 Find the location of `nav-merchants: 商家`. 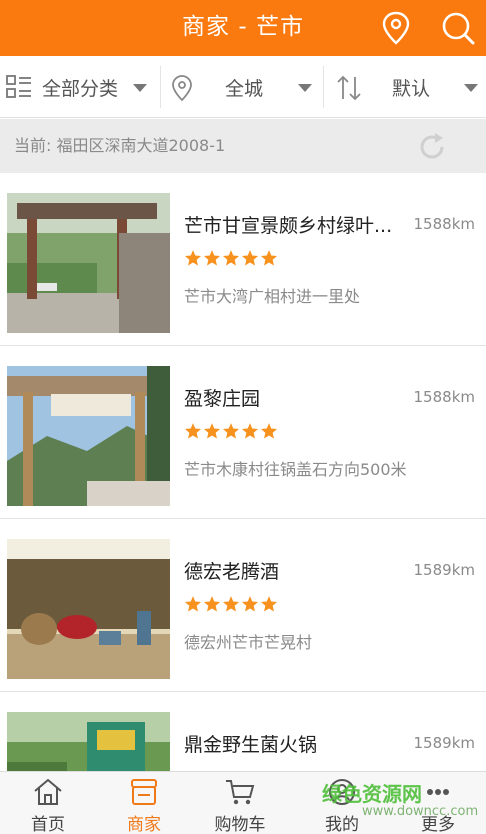

nav-merchants: 商家 is located at coordinates (144, 803).